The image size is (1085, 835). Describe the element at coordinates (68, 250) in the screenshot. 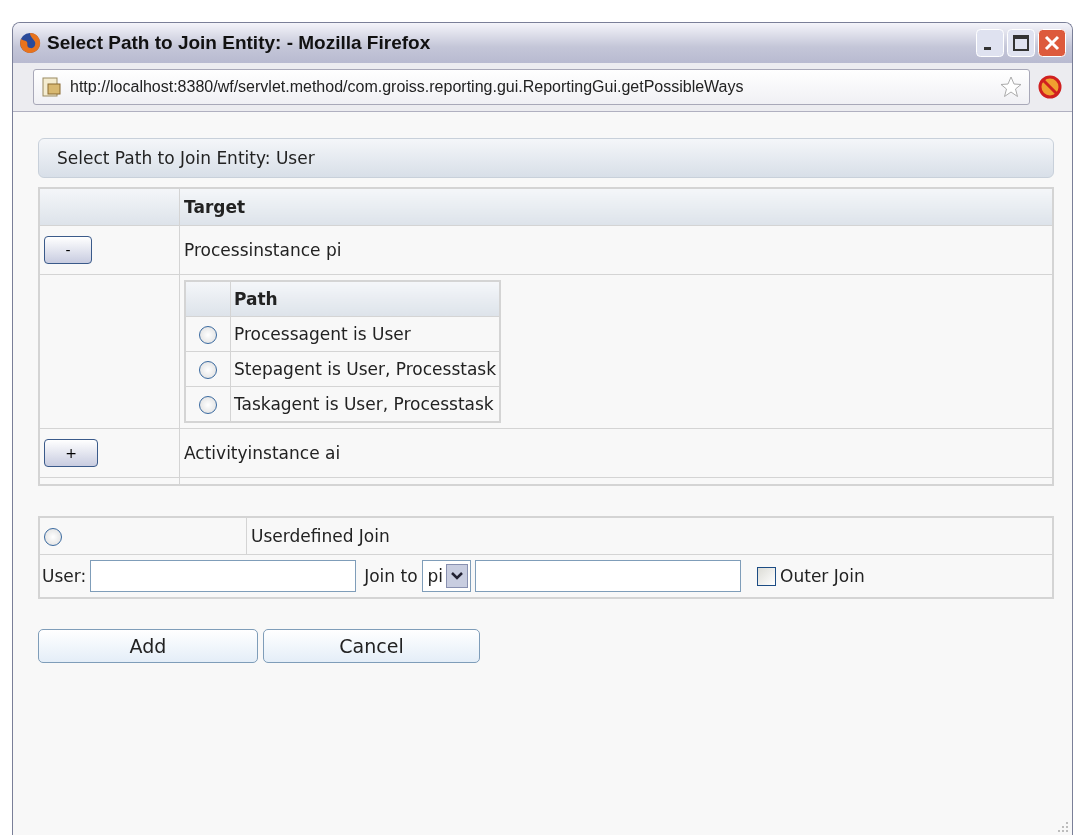

I see `toggle-button: -` at that location.